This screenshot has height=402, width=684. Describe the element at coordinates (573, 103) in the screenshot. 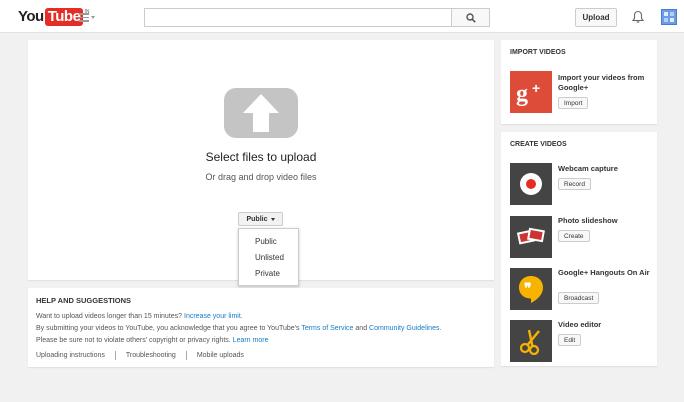

I see `import-button: Import` at that location.